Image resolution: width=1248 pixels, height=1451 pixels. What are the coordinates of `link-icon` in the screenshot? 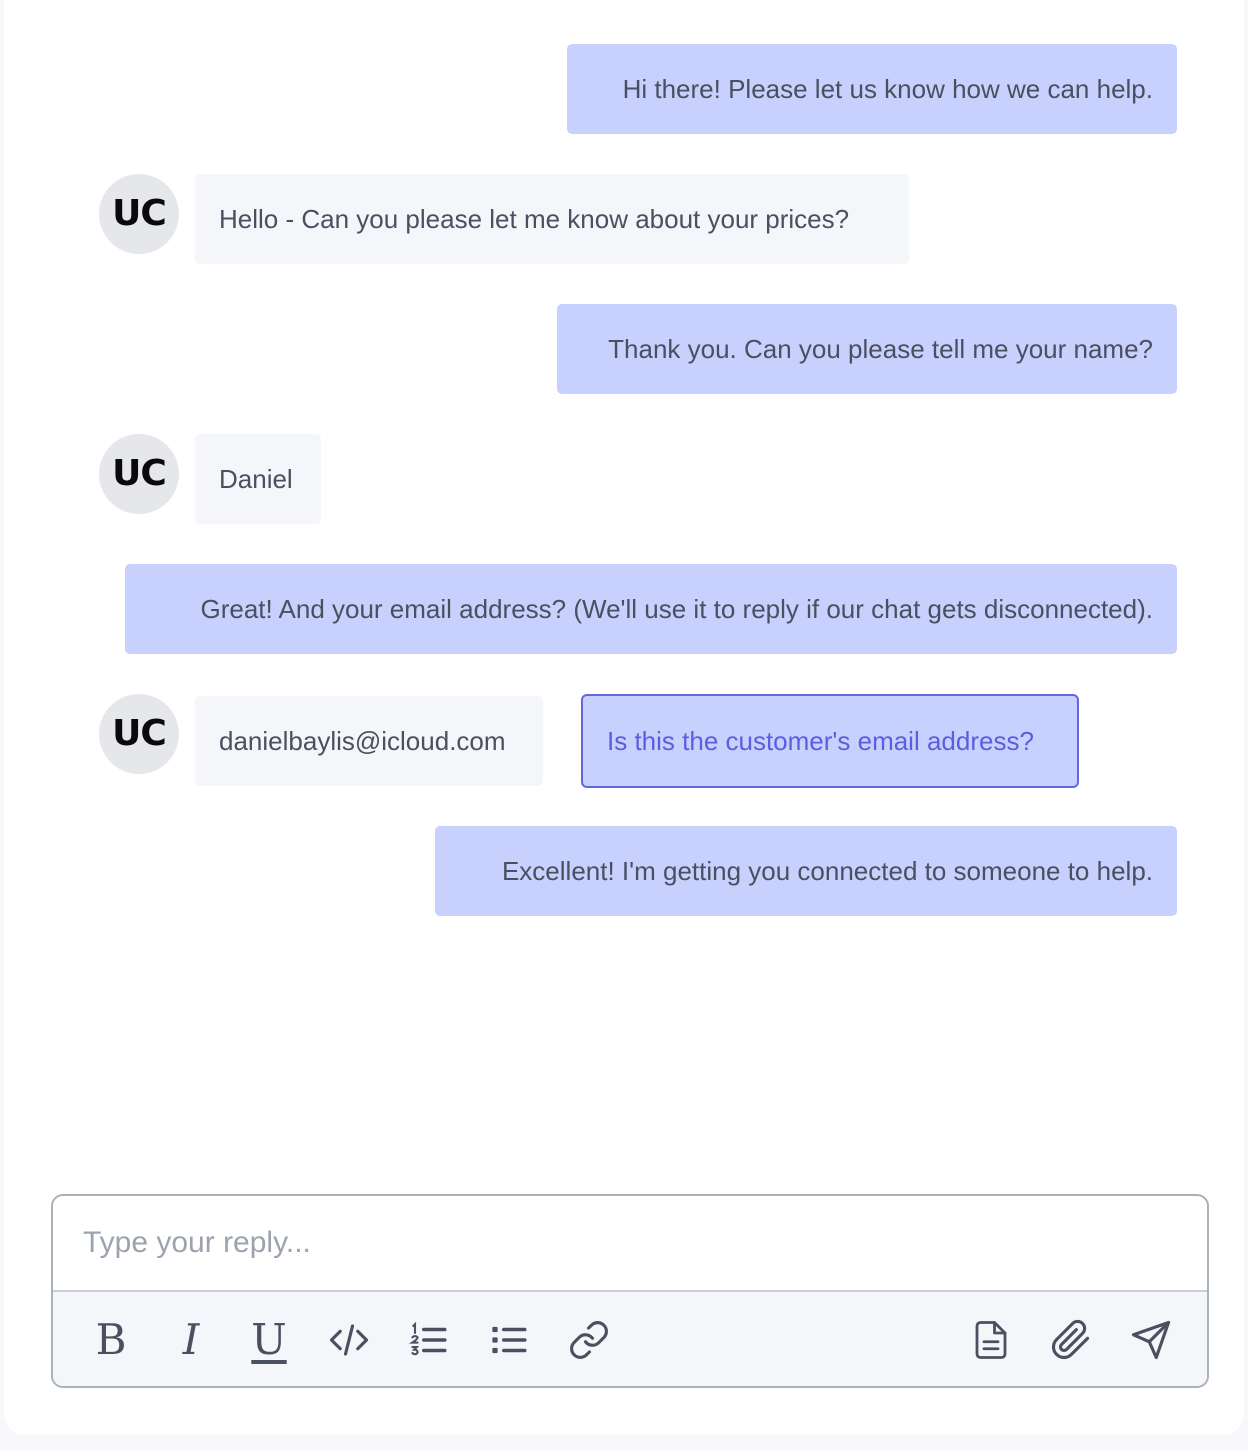 It's located at (589, 1340).